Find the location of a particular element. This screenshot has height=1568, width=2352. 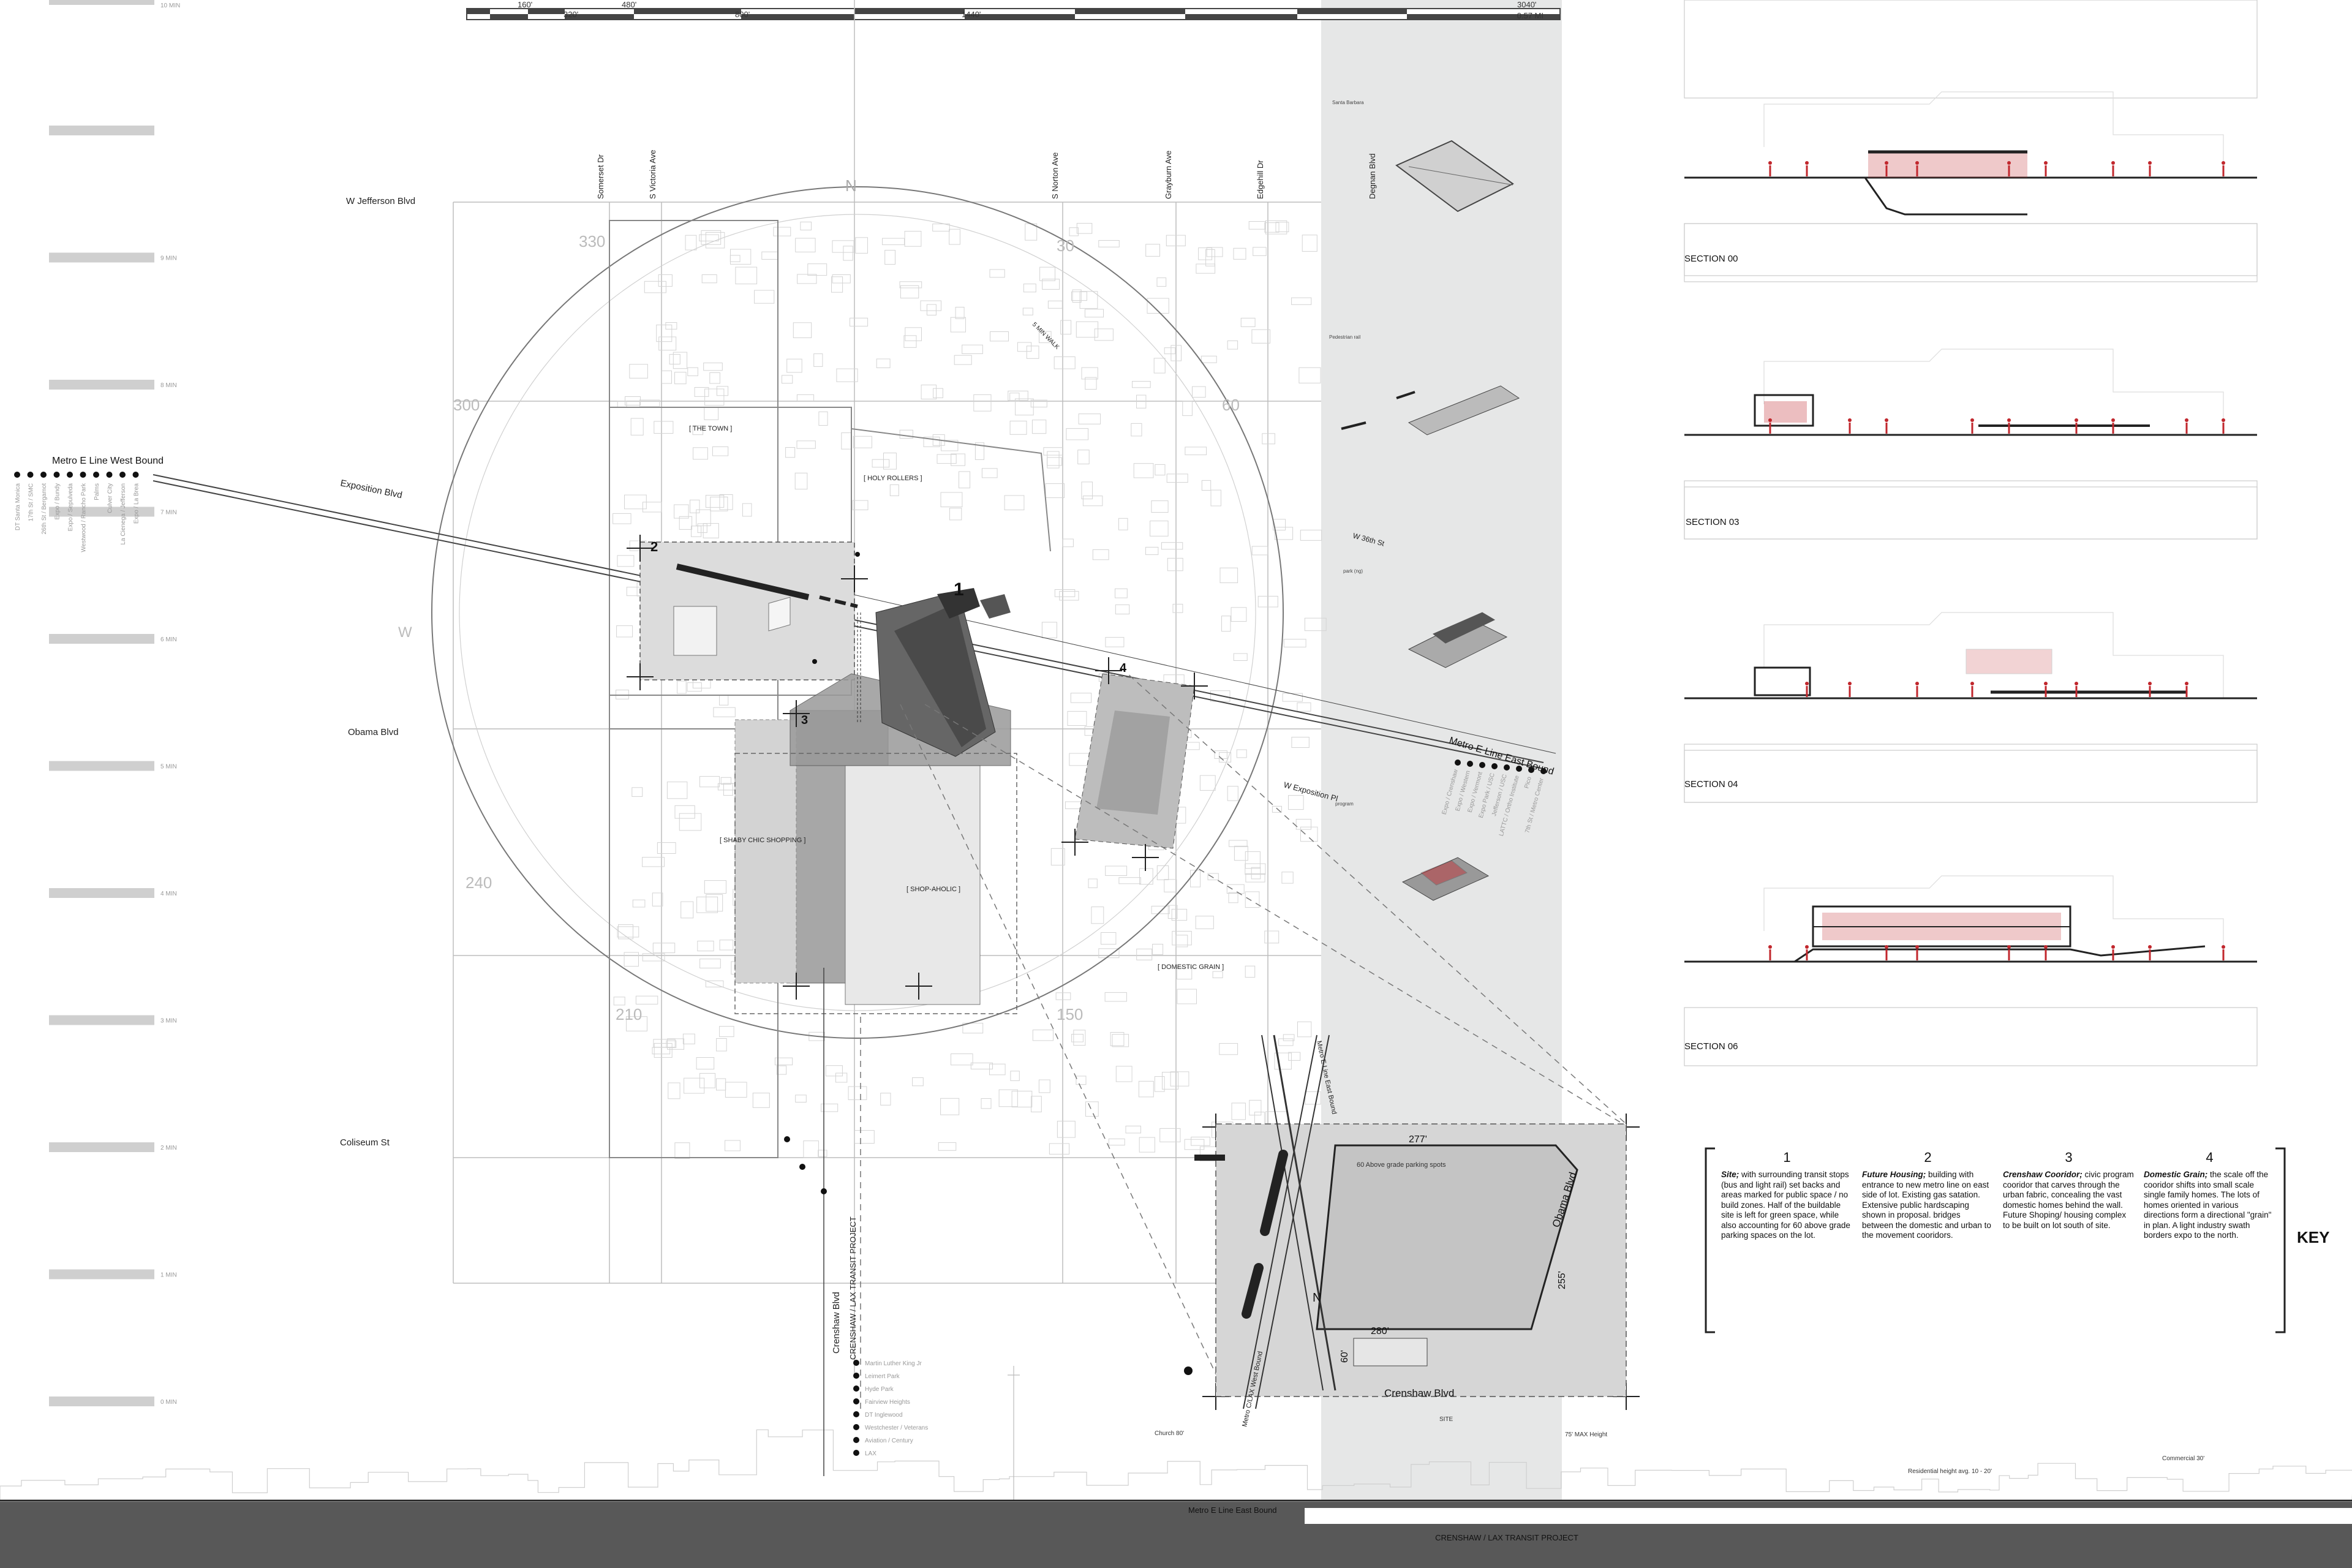

ring-number: 300 is located at coordinates (466, 405).